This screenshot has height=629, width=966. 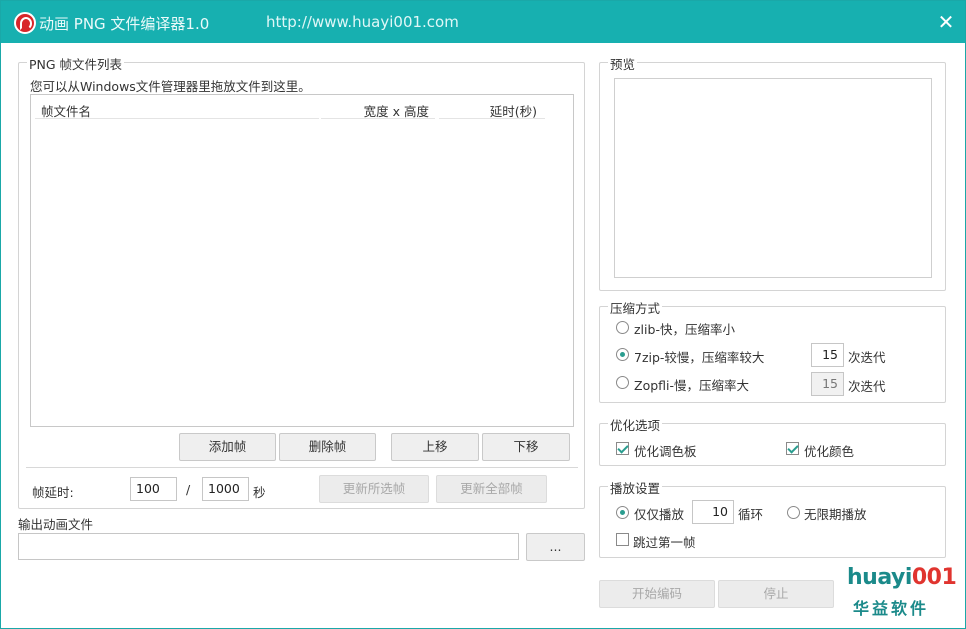 I want to click on zopfli-iterations-input: 15, so click(x=827, y=384).